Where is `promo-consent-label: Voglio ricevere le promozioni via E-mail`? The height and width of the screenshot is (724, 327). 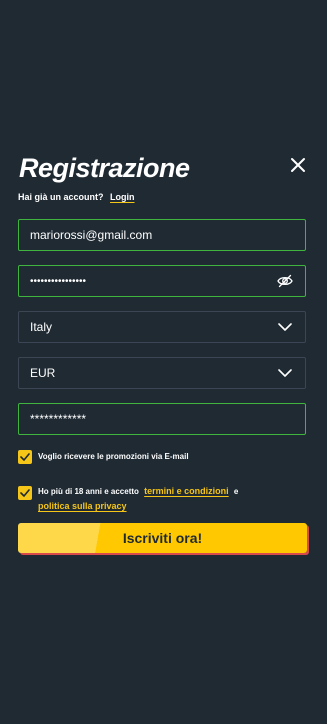
promo-consent-label: Voglio ricevere le promozioni via E-mail is located at coordinates (113, 456).